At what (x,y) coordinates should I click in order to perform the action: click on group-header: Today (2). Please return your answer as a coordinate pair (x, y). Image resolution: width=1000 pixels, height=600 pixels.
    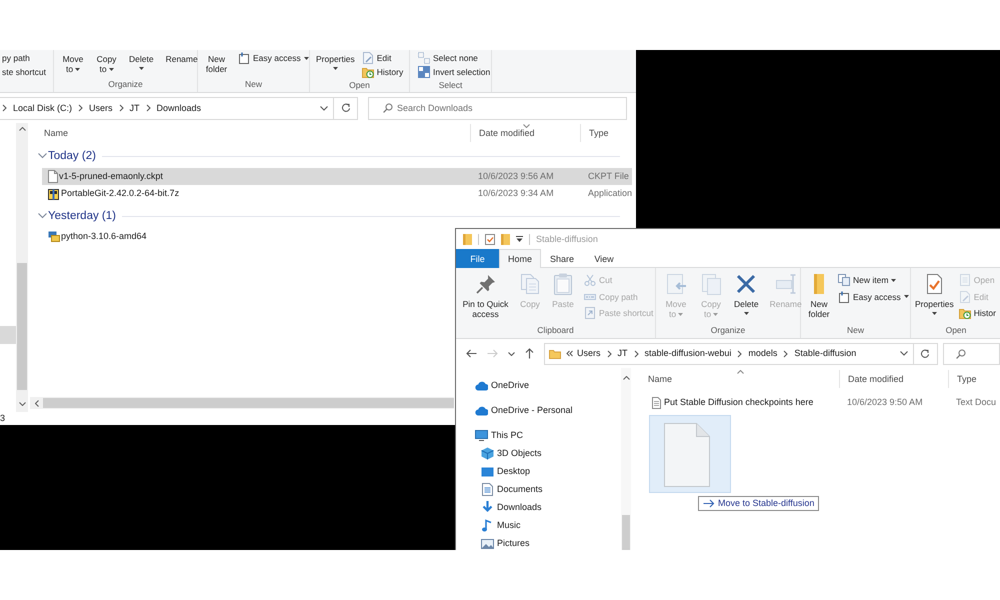
    Looking at the image, I should click on (67, 157).